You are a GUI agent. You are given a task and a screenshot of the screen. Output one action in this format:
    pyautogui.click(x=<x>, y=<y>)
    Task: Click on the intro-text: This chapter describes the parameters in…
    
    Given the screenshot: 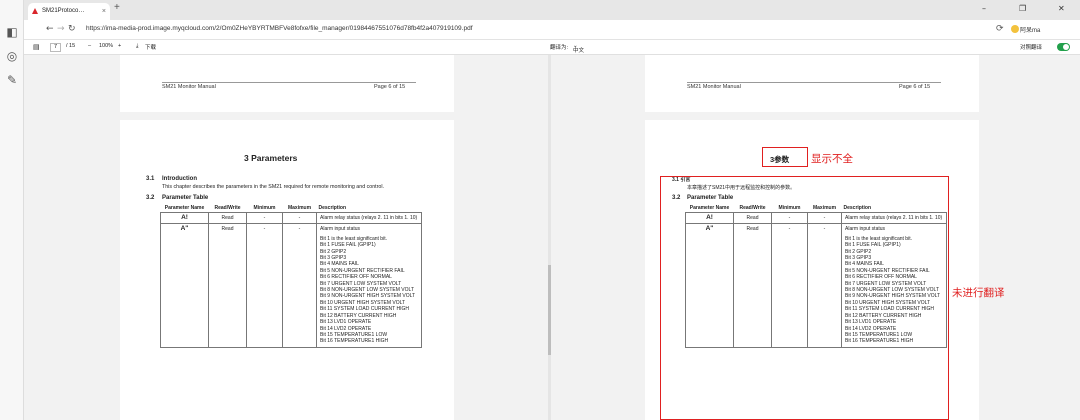 What is the action you would take?
    pyautogui.click(x=273, y=187)
    